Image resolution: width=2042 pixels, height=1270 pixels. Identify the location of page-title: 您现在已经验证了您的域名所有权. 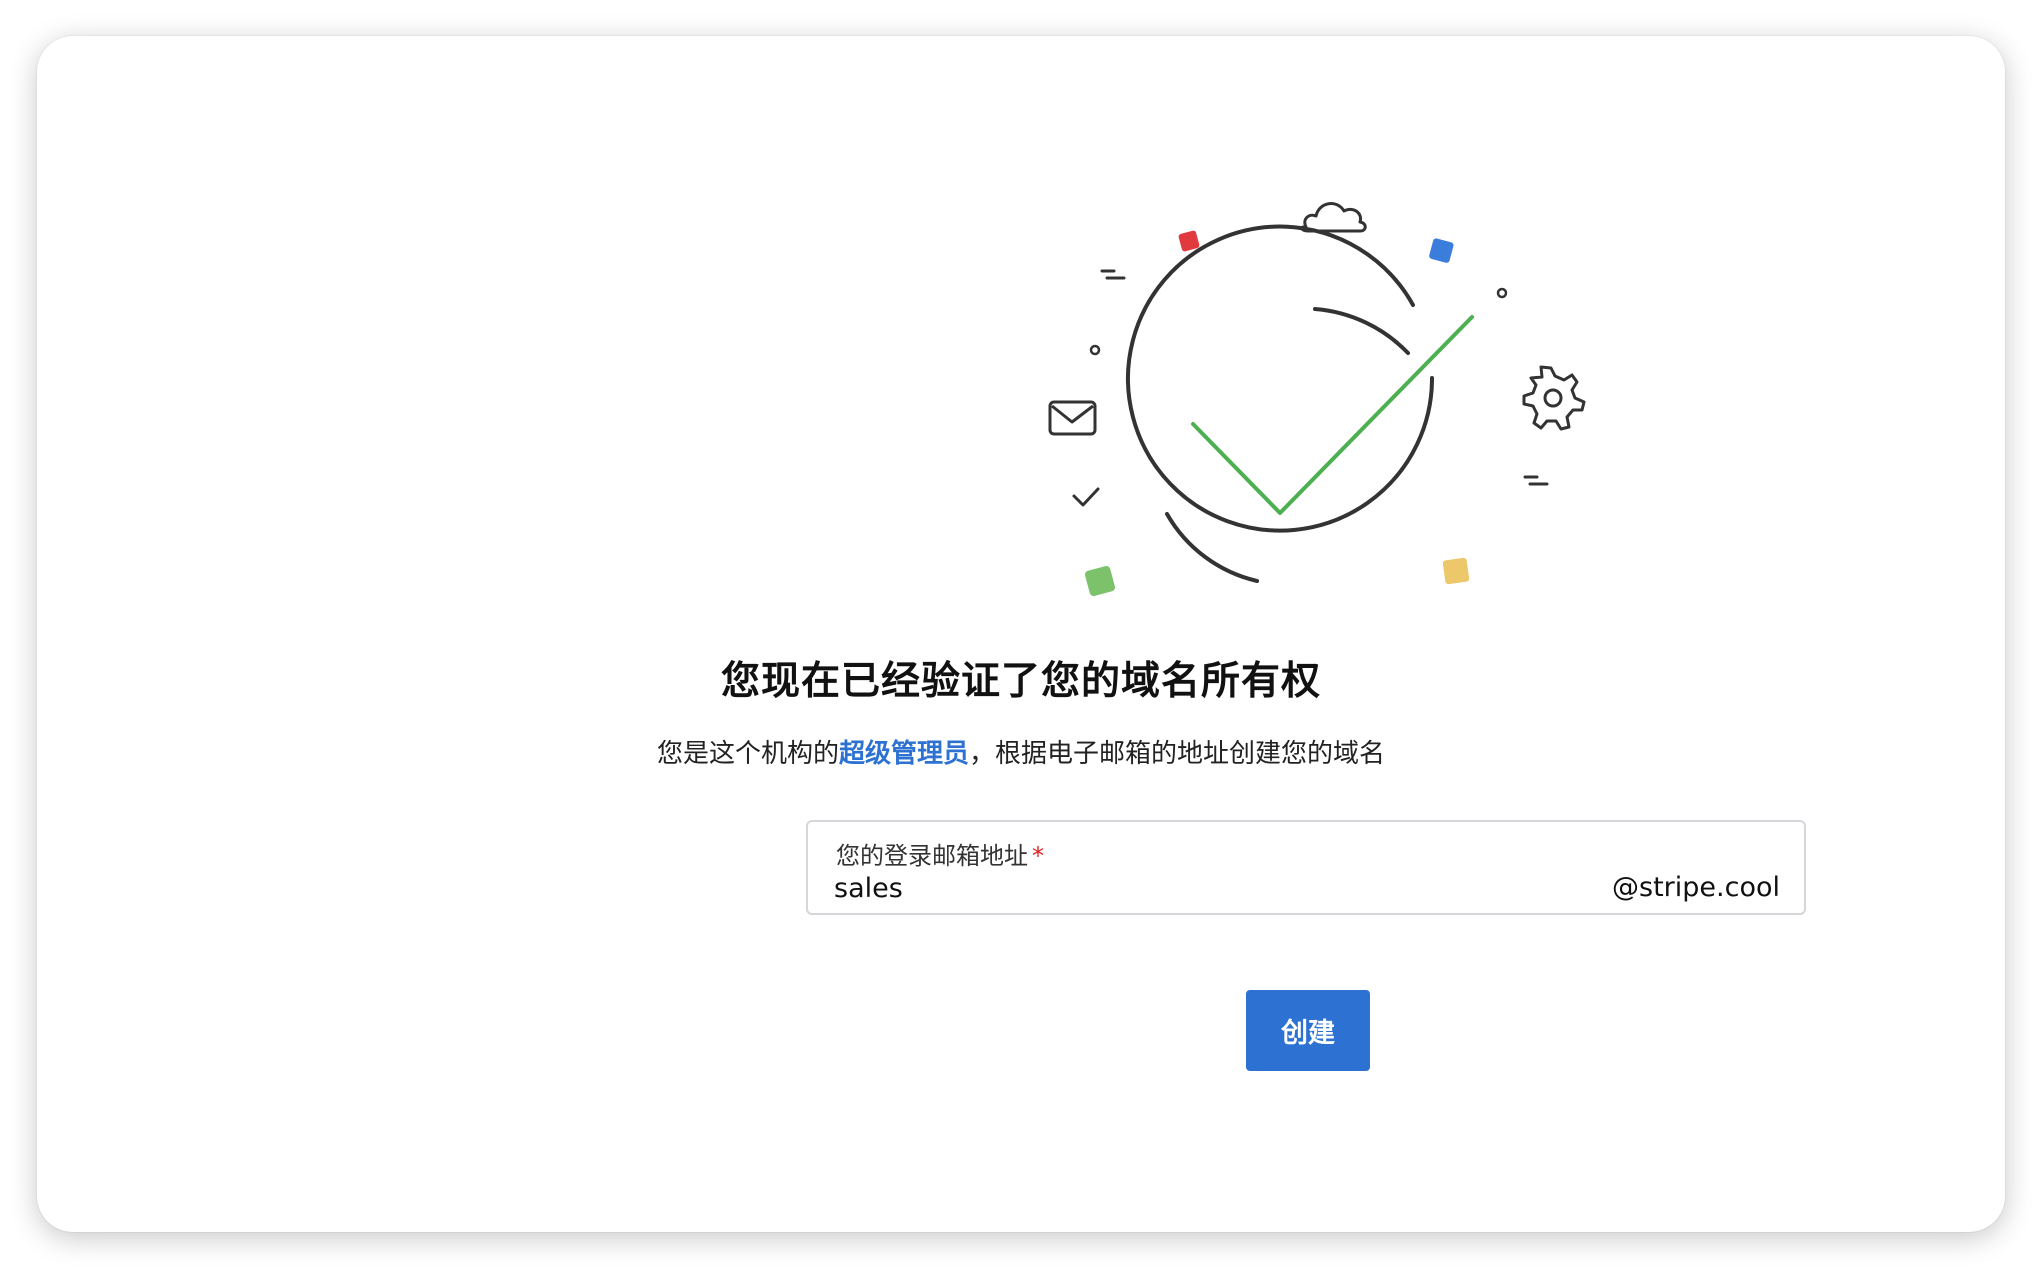
(1020, 681).